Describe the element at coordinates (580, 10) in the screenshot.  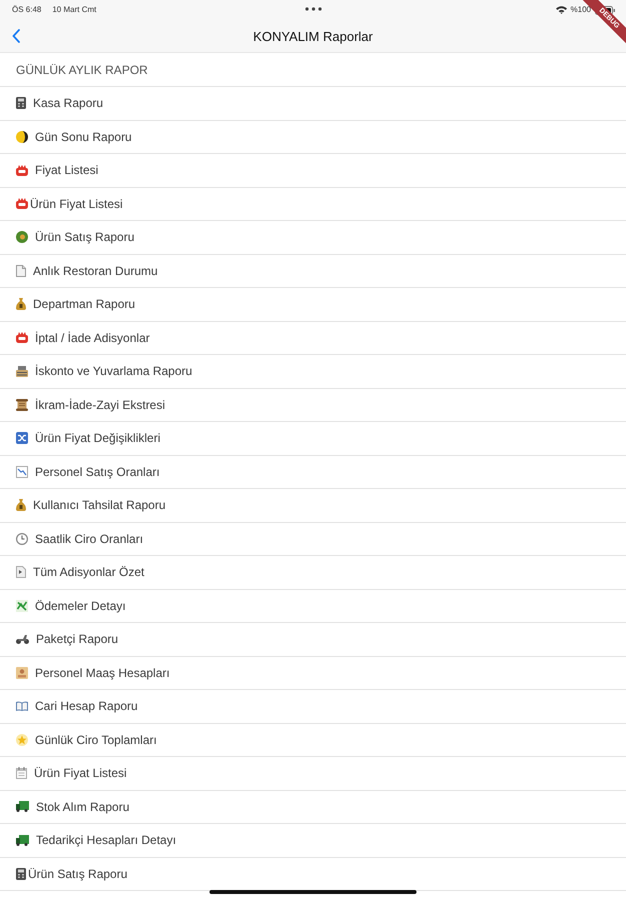
I see `battery-percentage: %100` at that location.